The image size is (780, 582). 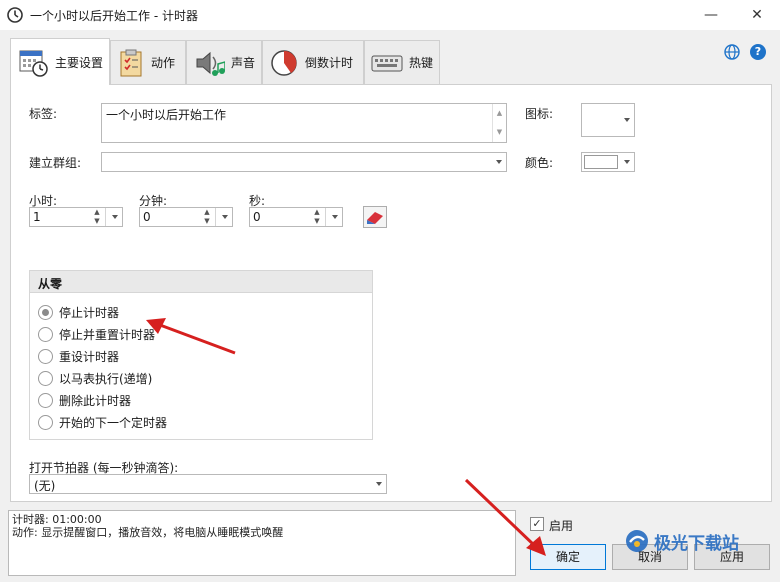 I want to click on arrow-to-reset-option, so click(x=191, y=336).